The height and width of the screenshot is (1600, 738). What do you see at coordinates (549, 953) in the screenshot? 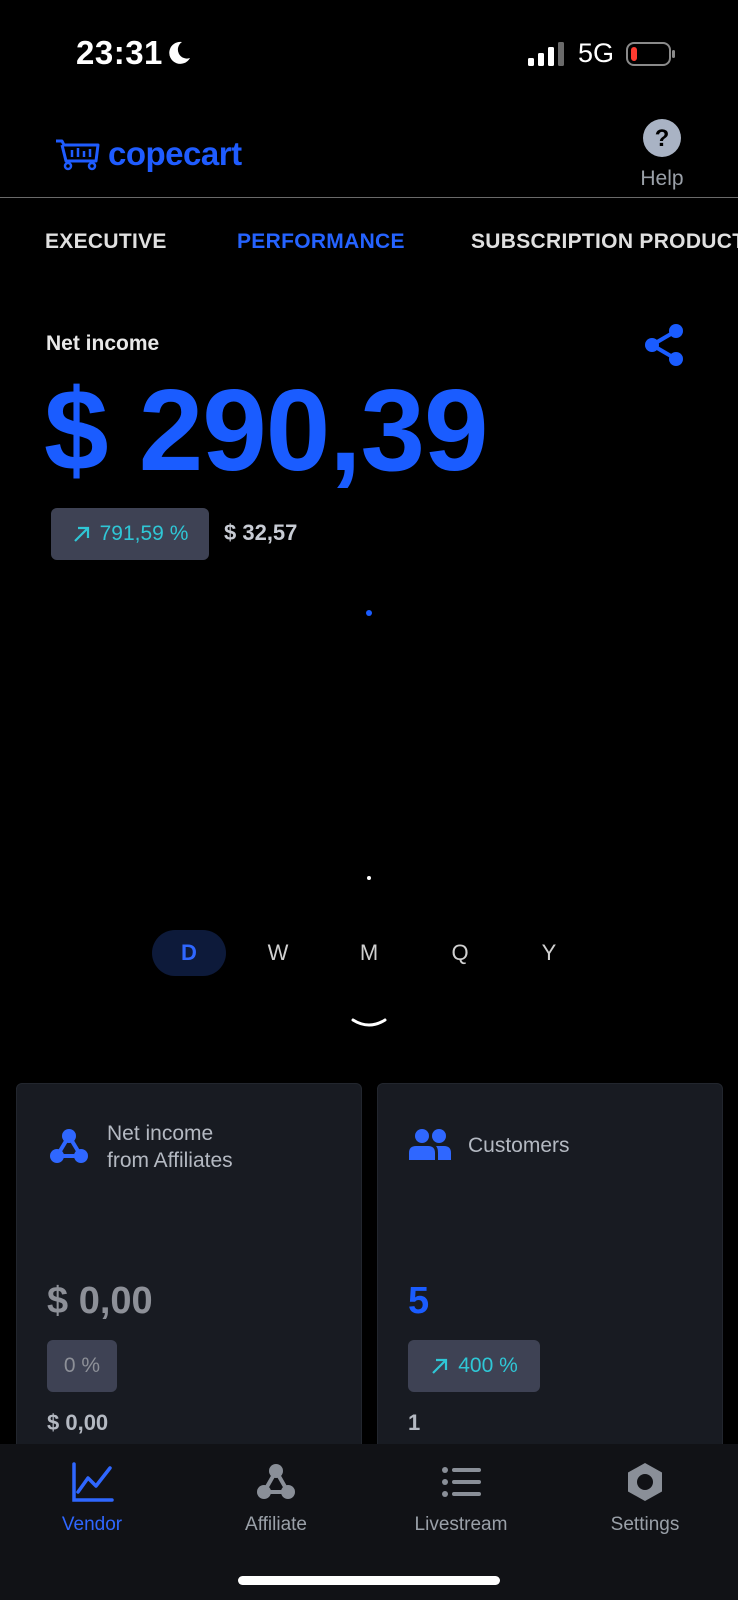
I see `period-year: Y` at bounding box center [549, 953].